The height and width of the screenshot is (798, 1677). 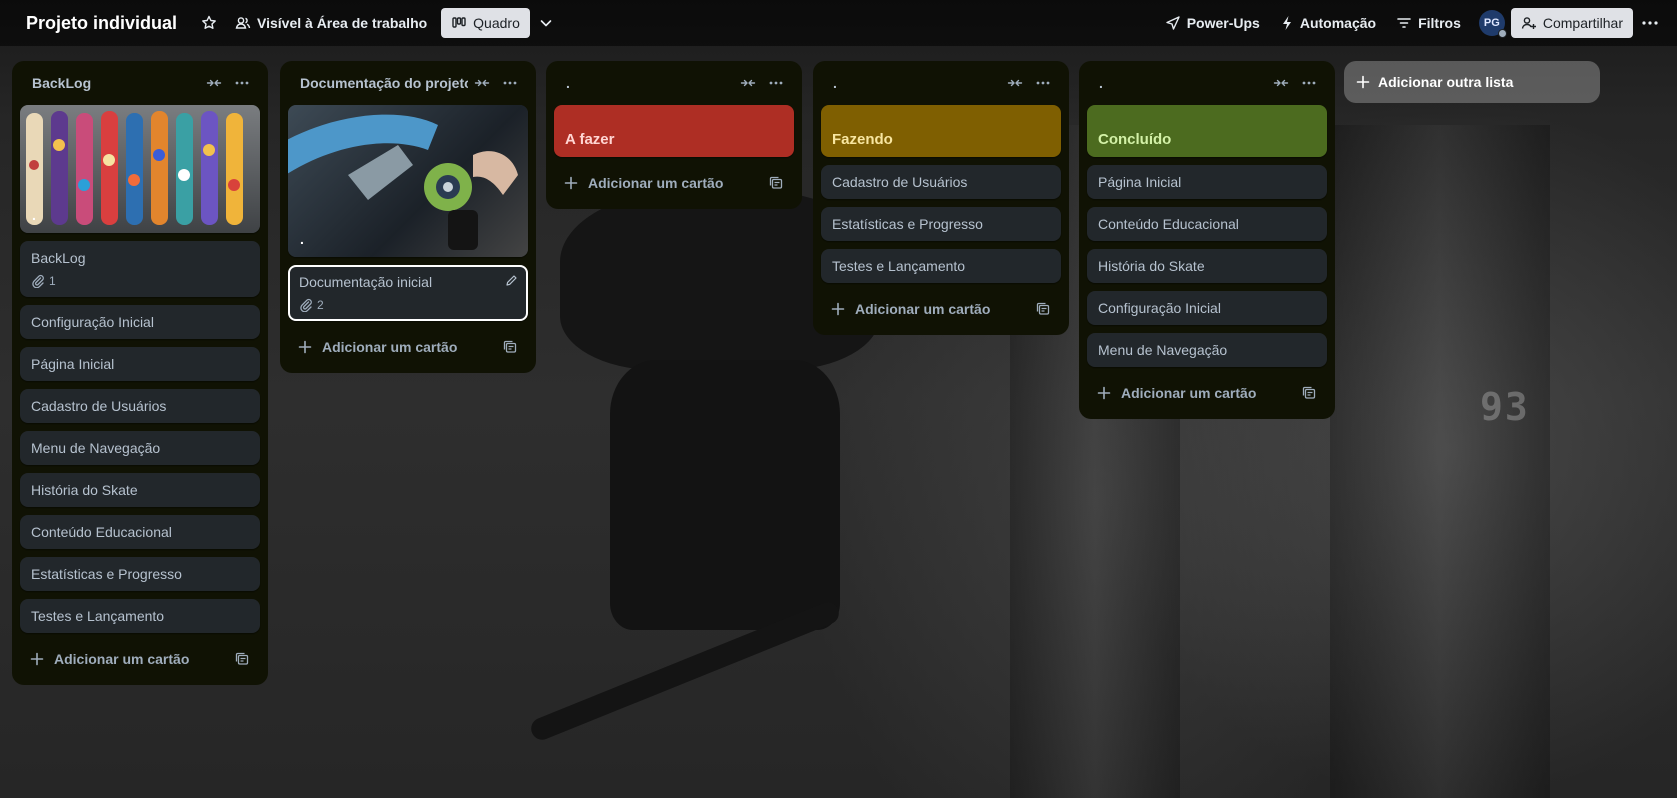 What do you see at coordinates (1472, 82) in the screenshot?
I see `add-list-button: Adicionar outra lista` at bounding box center [1472, 82].